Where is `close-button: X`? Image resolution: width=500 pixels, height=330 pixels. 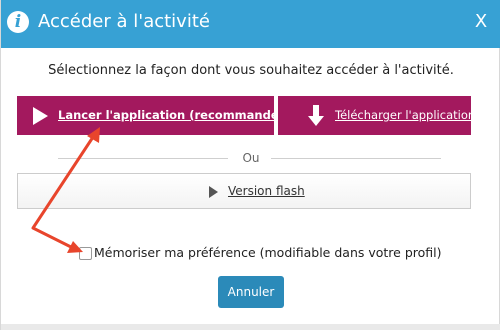
close-button: X is located at coordinates (481, 22).